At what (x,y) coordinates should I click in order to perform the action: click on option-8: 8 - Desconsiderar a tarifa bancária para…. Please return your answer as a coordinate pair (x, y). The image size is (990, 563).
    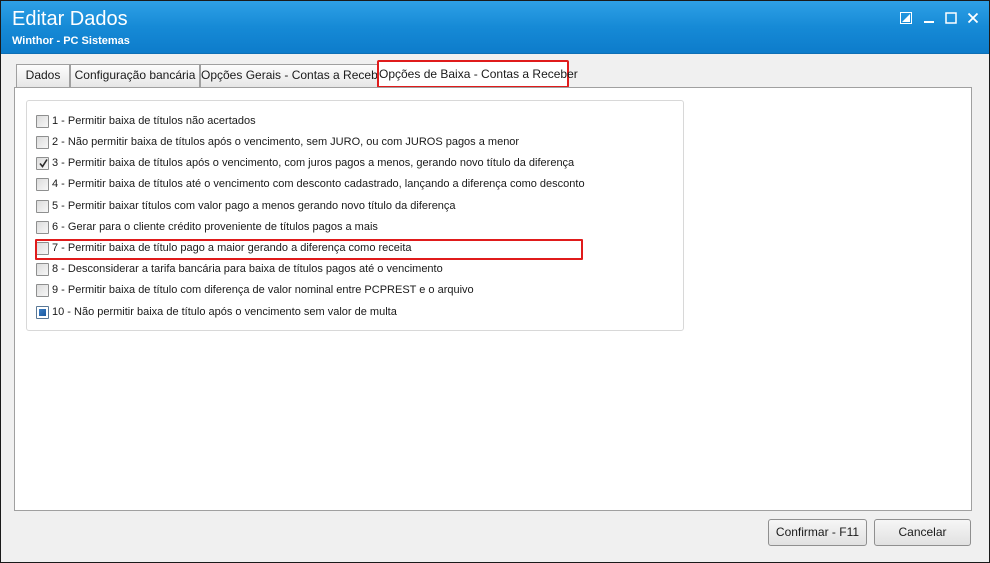
    Looking at the image, I should click on (239, 269).